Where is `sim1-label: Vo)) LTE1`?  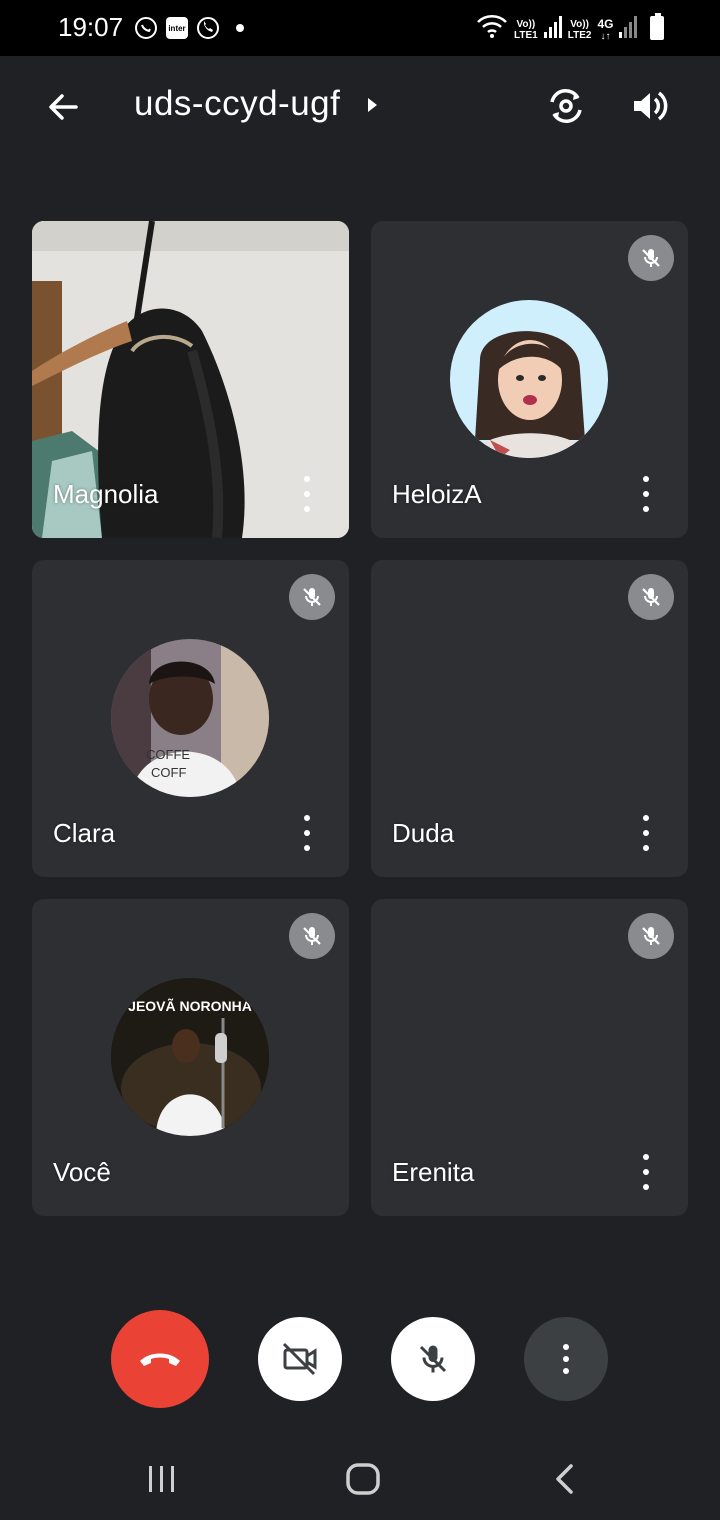
sim1-label: Vo)) LTE1 is located at coordinates (526, 30).